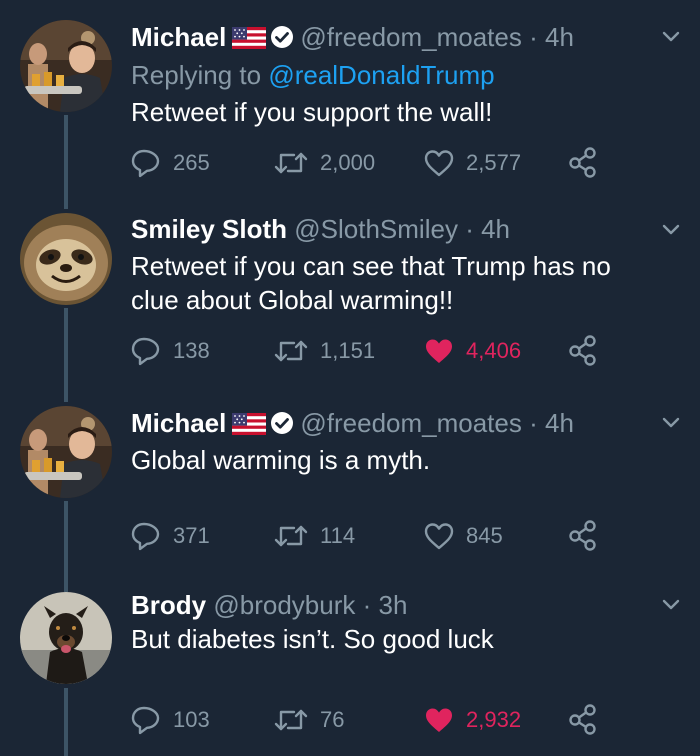 This screenshot has width=700, height=756. Describe the element at coordinates (170, 720) in the screenshot. I see `reply-button: 103` at that location.